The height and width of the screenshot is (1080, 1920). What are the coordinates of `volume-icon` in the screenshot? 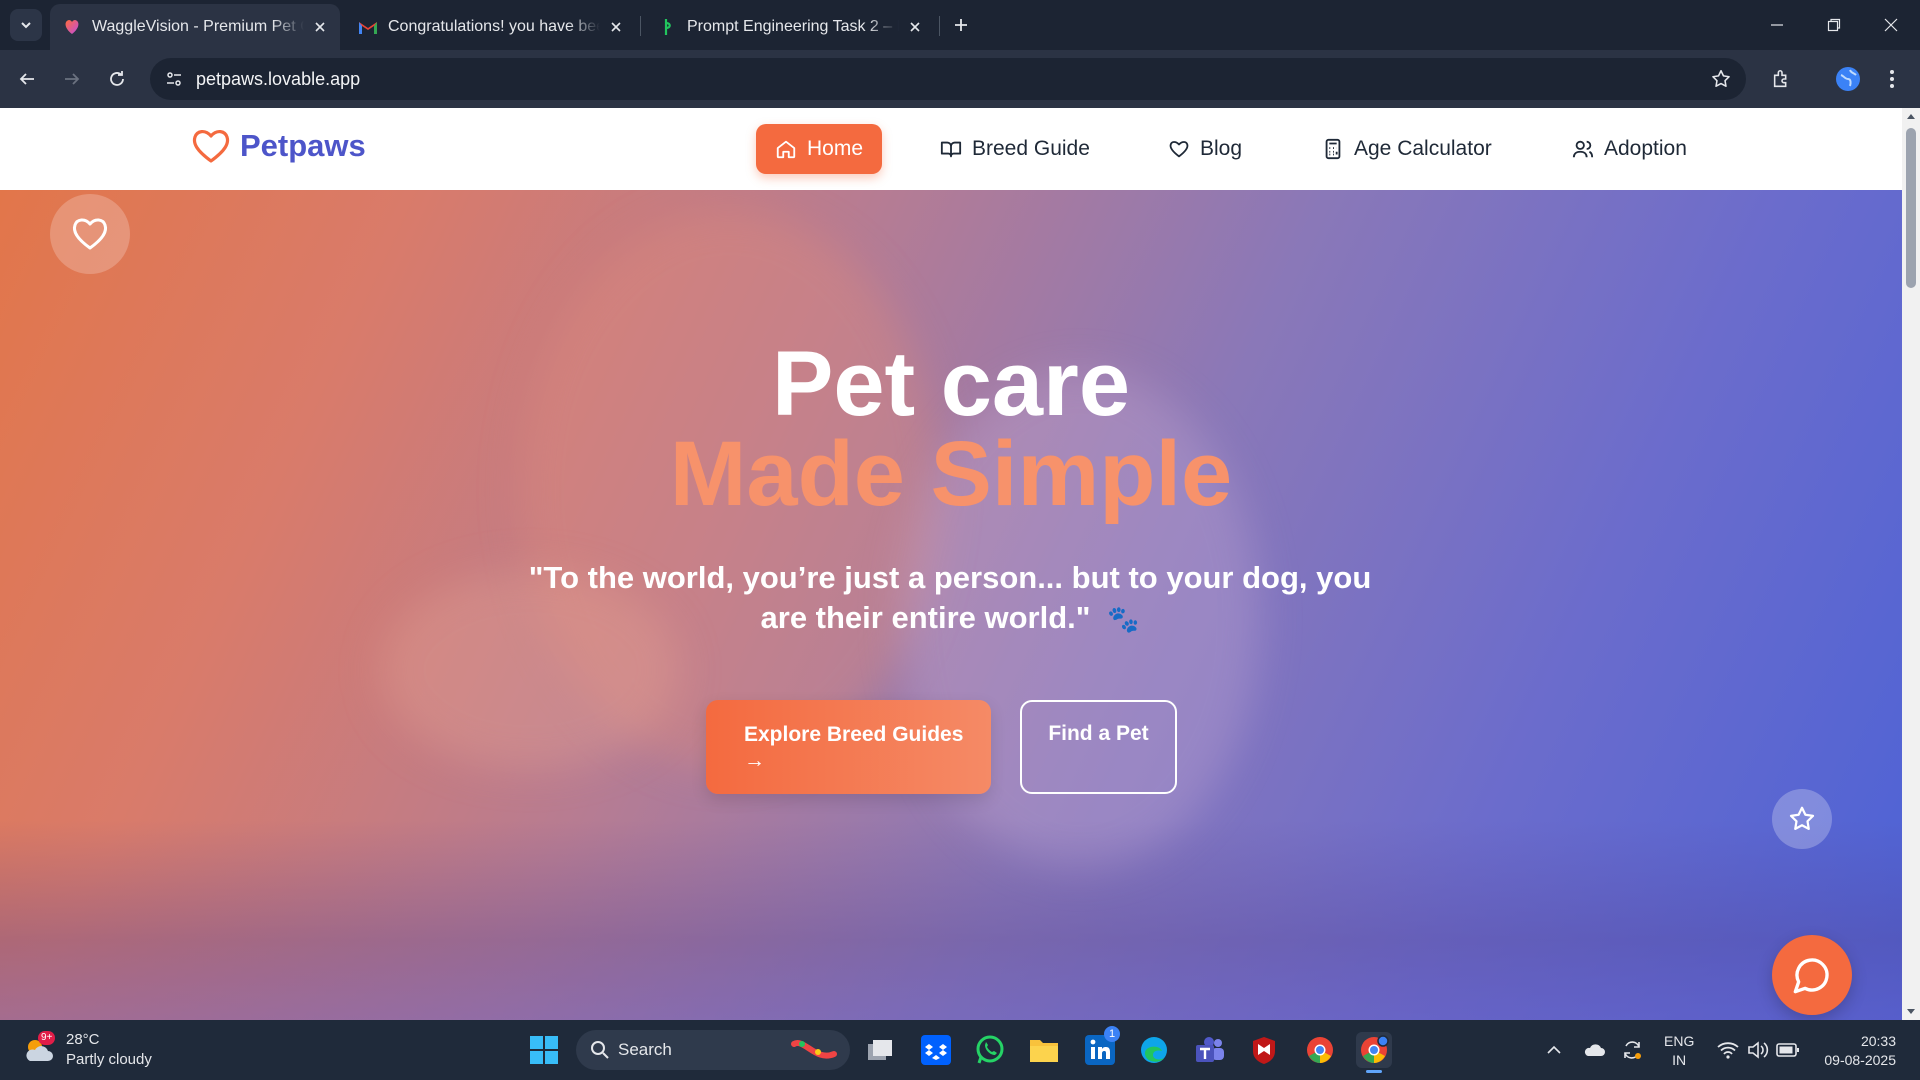 It's located at (1758, 1050).